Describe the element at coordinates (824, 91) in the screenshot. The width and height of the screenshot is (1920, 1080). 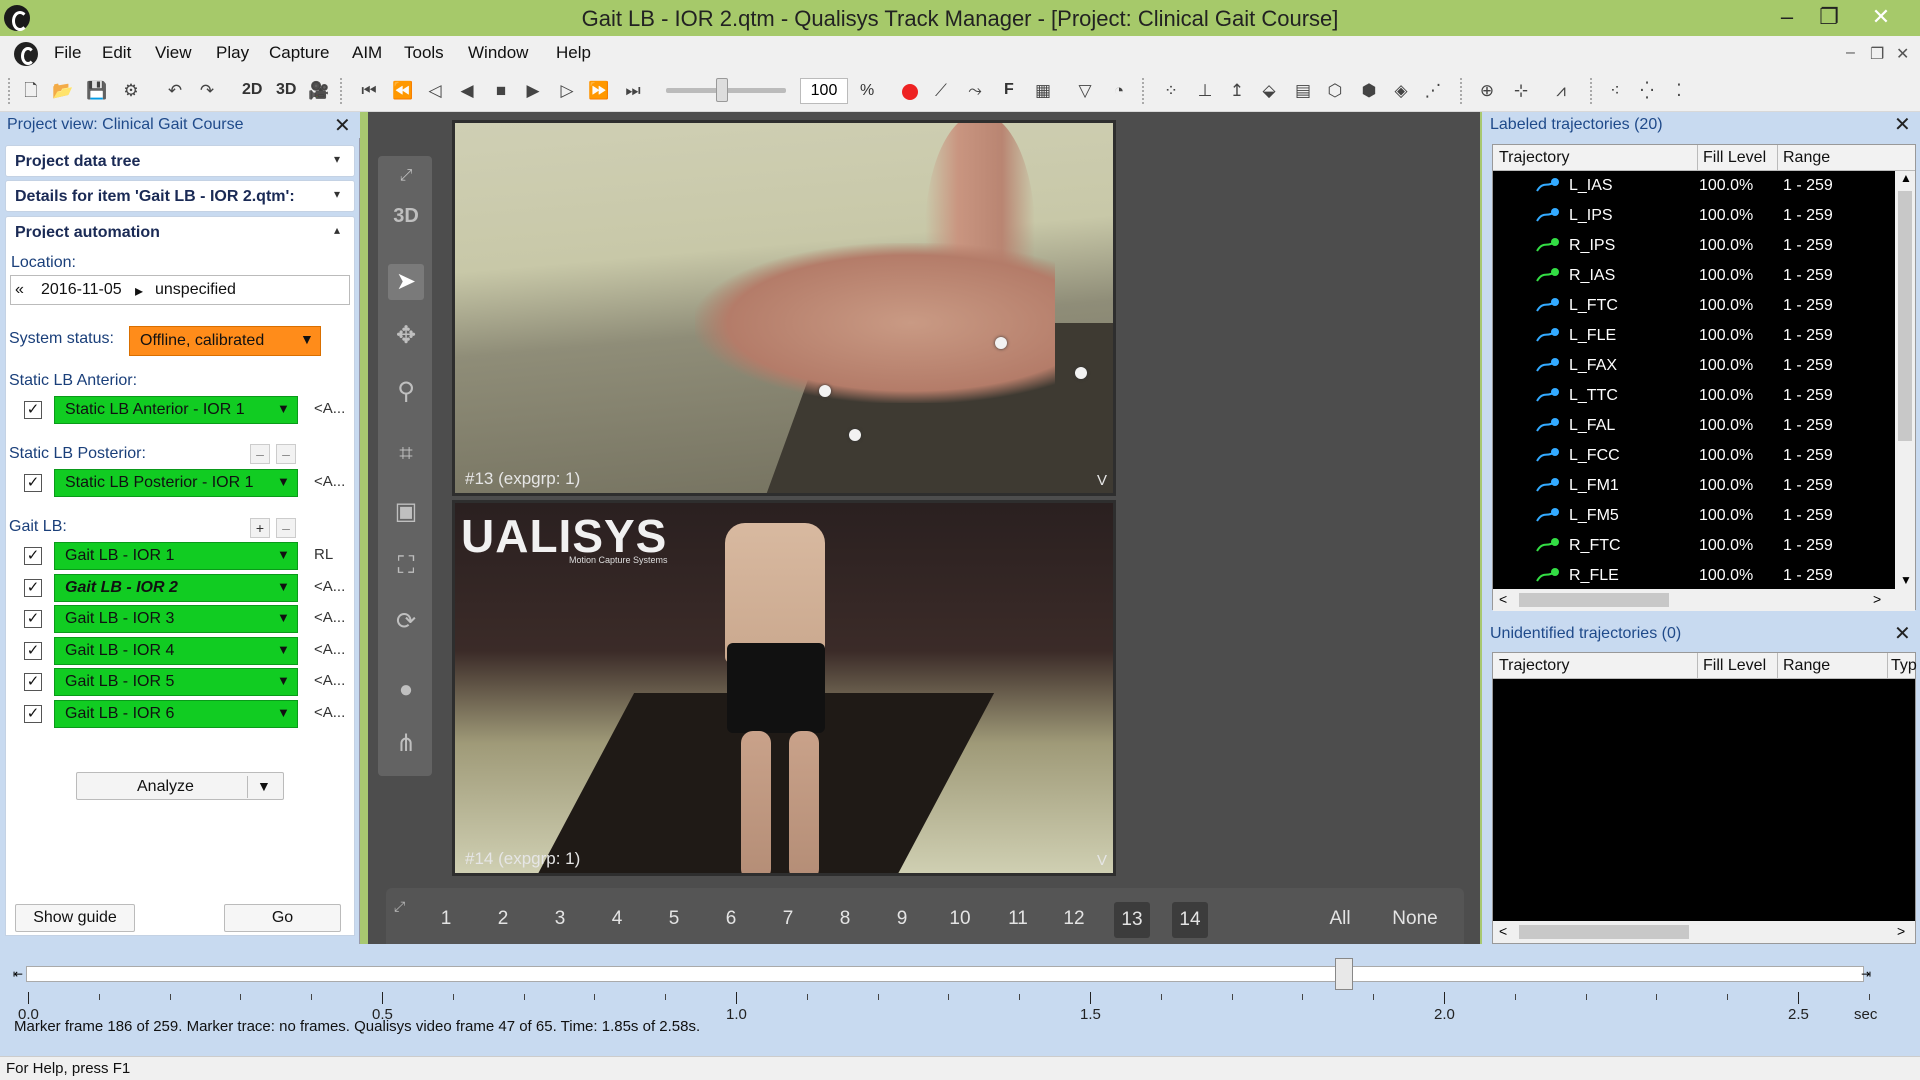
I see `playback-speed-input: 100` at that location.